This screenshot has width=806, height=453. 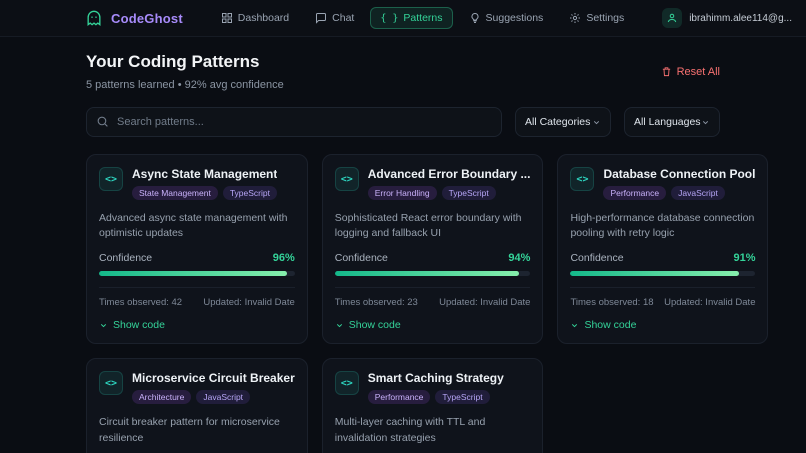 What do you see at coordinates (263, 18) in the screenshot?
I see `nav-label: Dashboard` at bounding box center [263, 18].